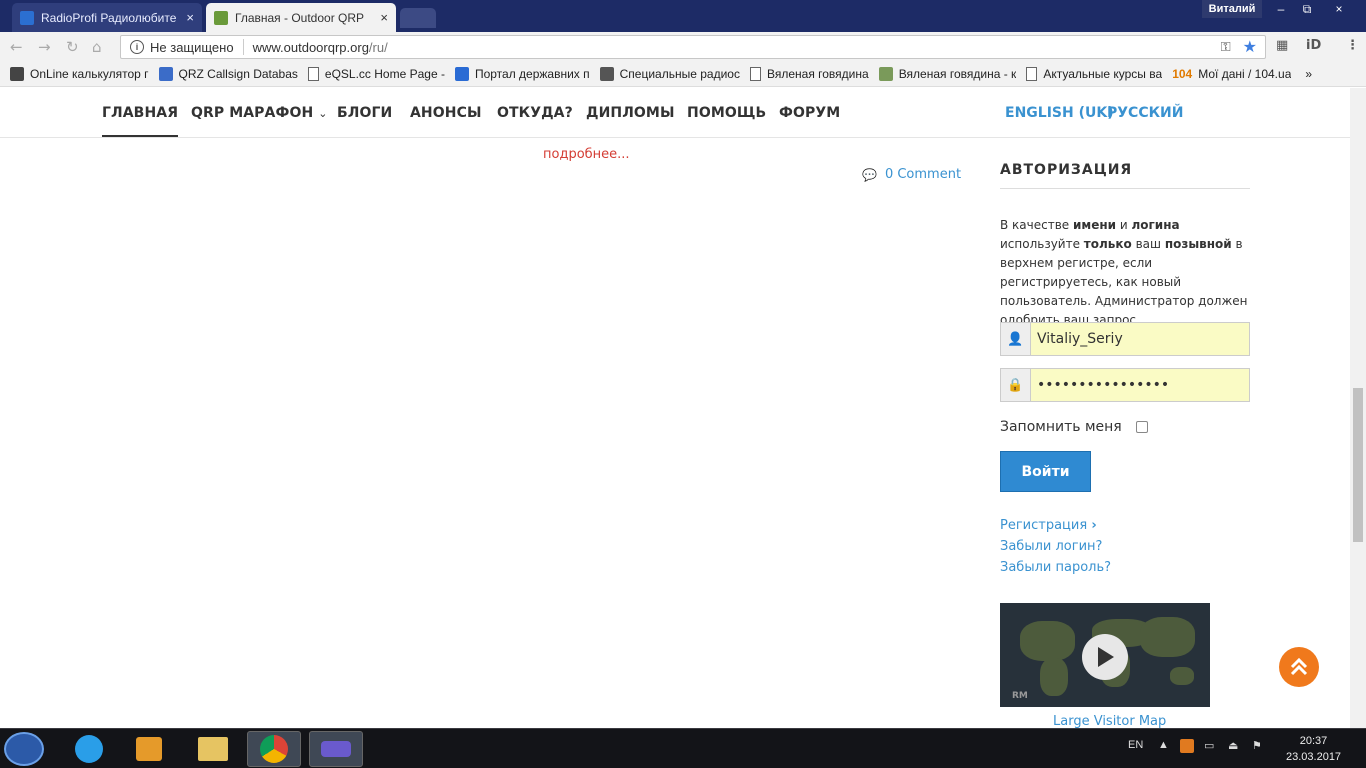 This screenshot has width=1366, height=768. I want to click on close-window-button: ×, so click(1339, 9).